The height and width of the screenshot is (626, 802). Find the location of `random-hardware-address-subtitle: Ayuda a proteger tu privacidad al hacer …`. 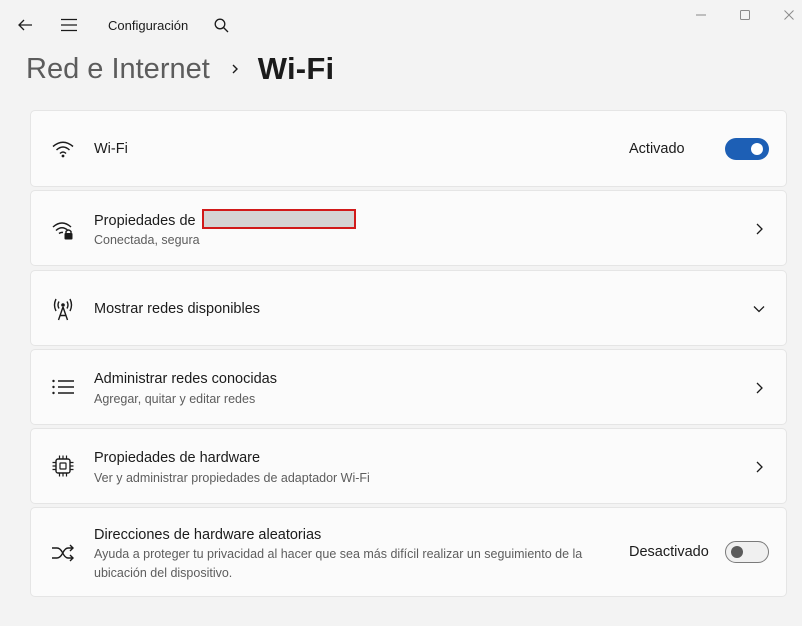

random-hardware-address-subtitle: Ayuda a proteger tu privacidad al hacer … is located at coordinates (338, 563).